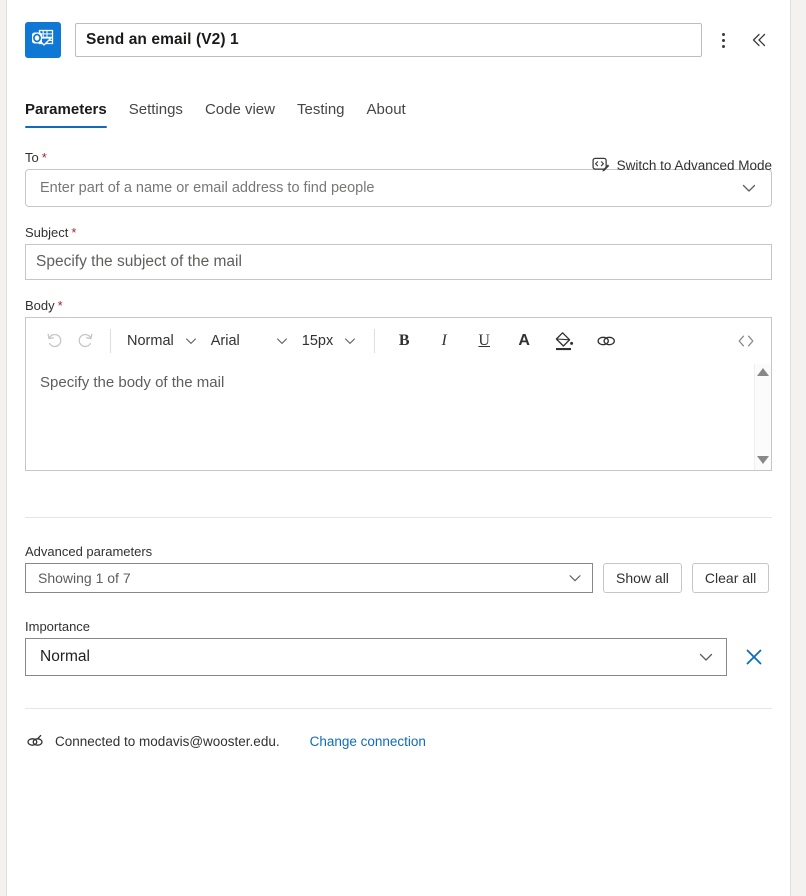 This screenshot has width=806, height=896. What do you see at coordinates (167, 741) in the screenshot?
I see `connection-status-text: Connected to modavis@wooster.edu.` at bounding box center [167, 741].